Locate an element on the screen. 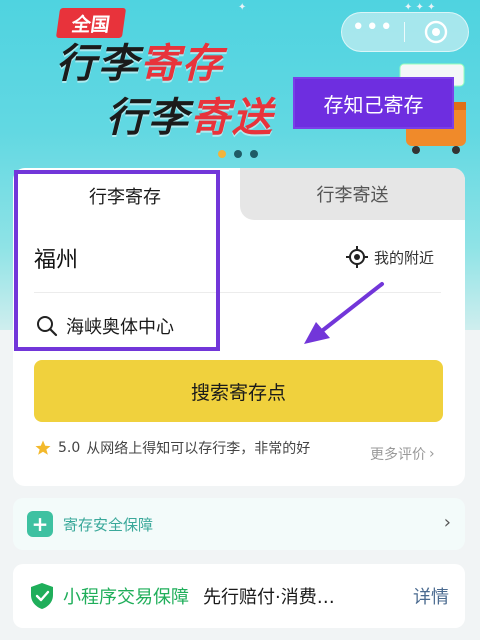 The width and height of the screenshot is (480, 640). nearby-label: 我的附近 is located at coordinates (404, 257).